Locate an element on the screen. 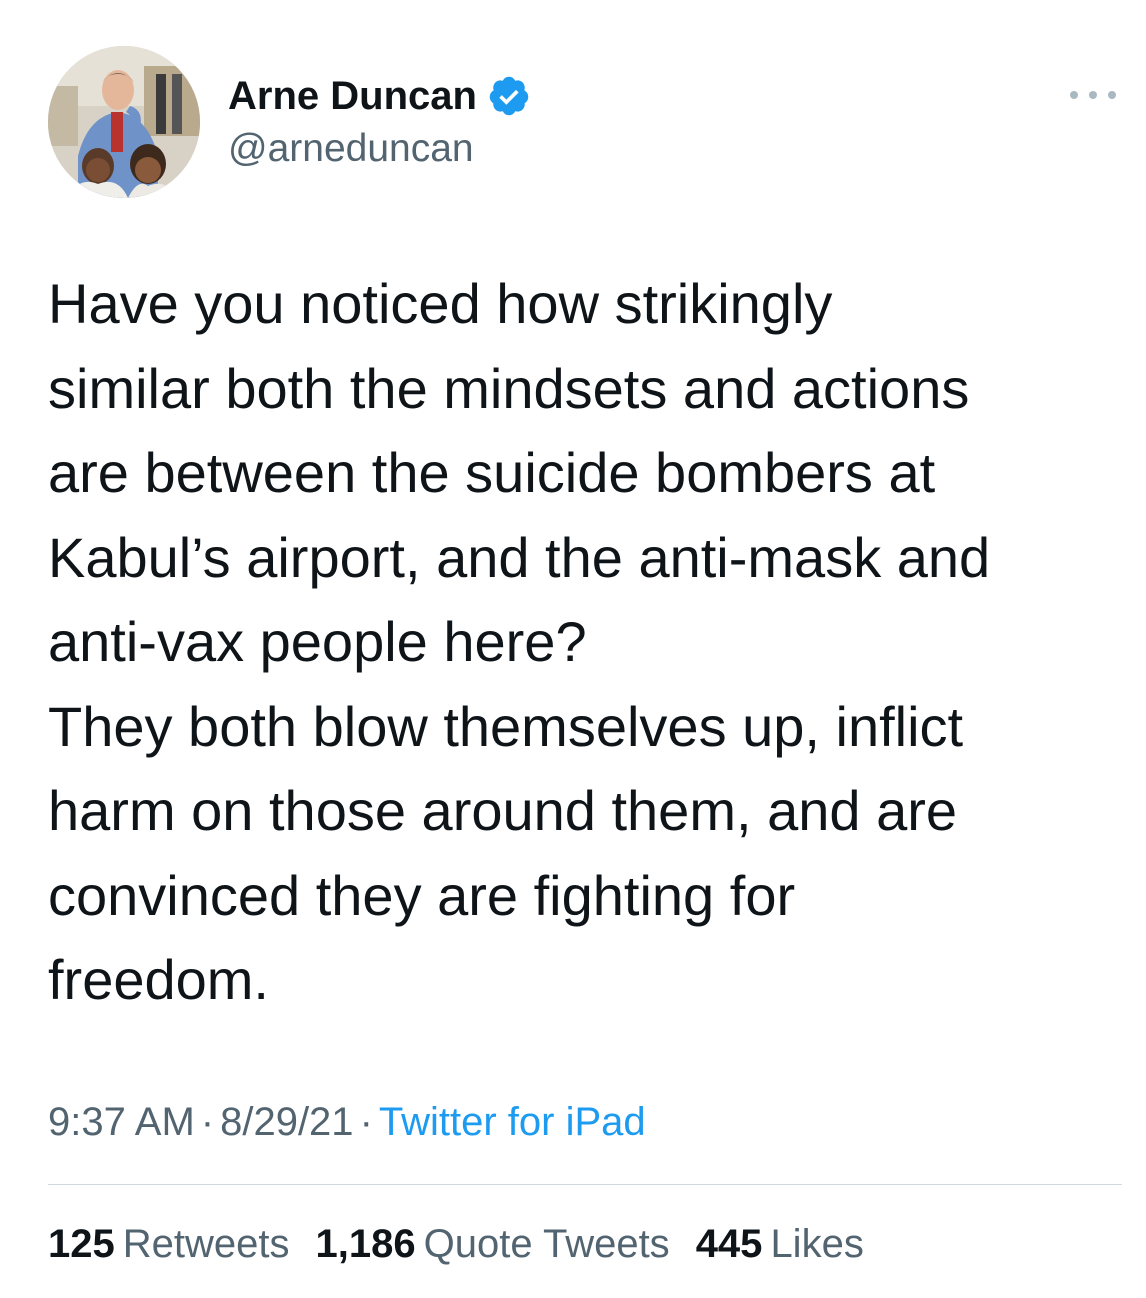 Image resolution: width=1146 pixels, height=1298 pixels. quote-tweets-label: Quote Tweets is located at coordinates (546, 1244).